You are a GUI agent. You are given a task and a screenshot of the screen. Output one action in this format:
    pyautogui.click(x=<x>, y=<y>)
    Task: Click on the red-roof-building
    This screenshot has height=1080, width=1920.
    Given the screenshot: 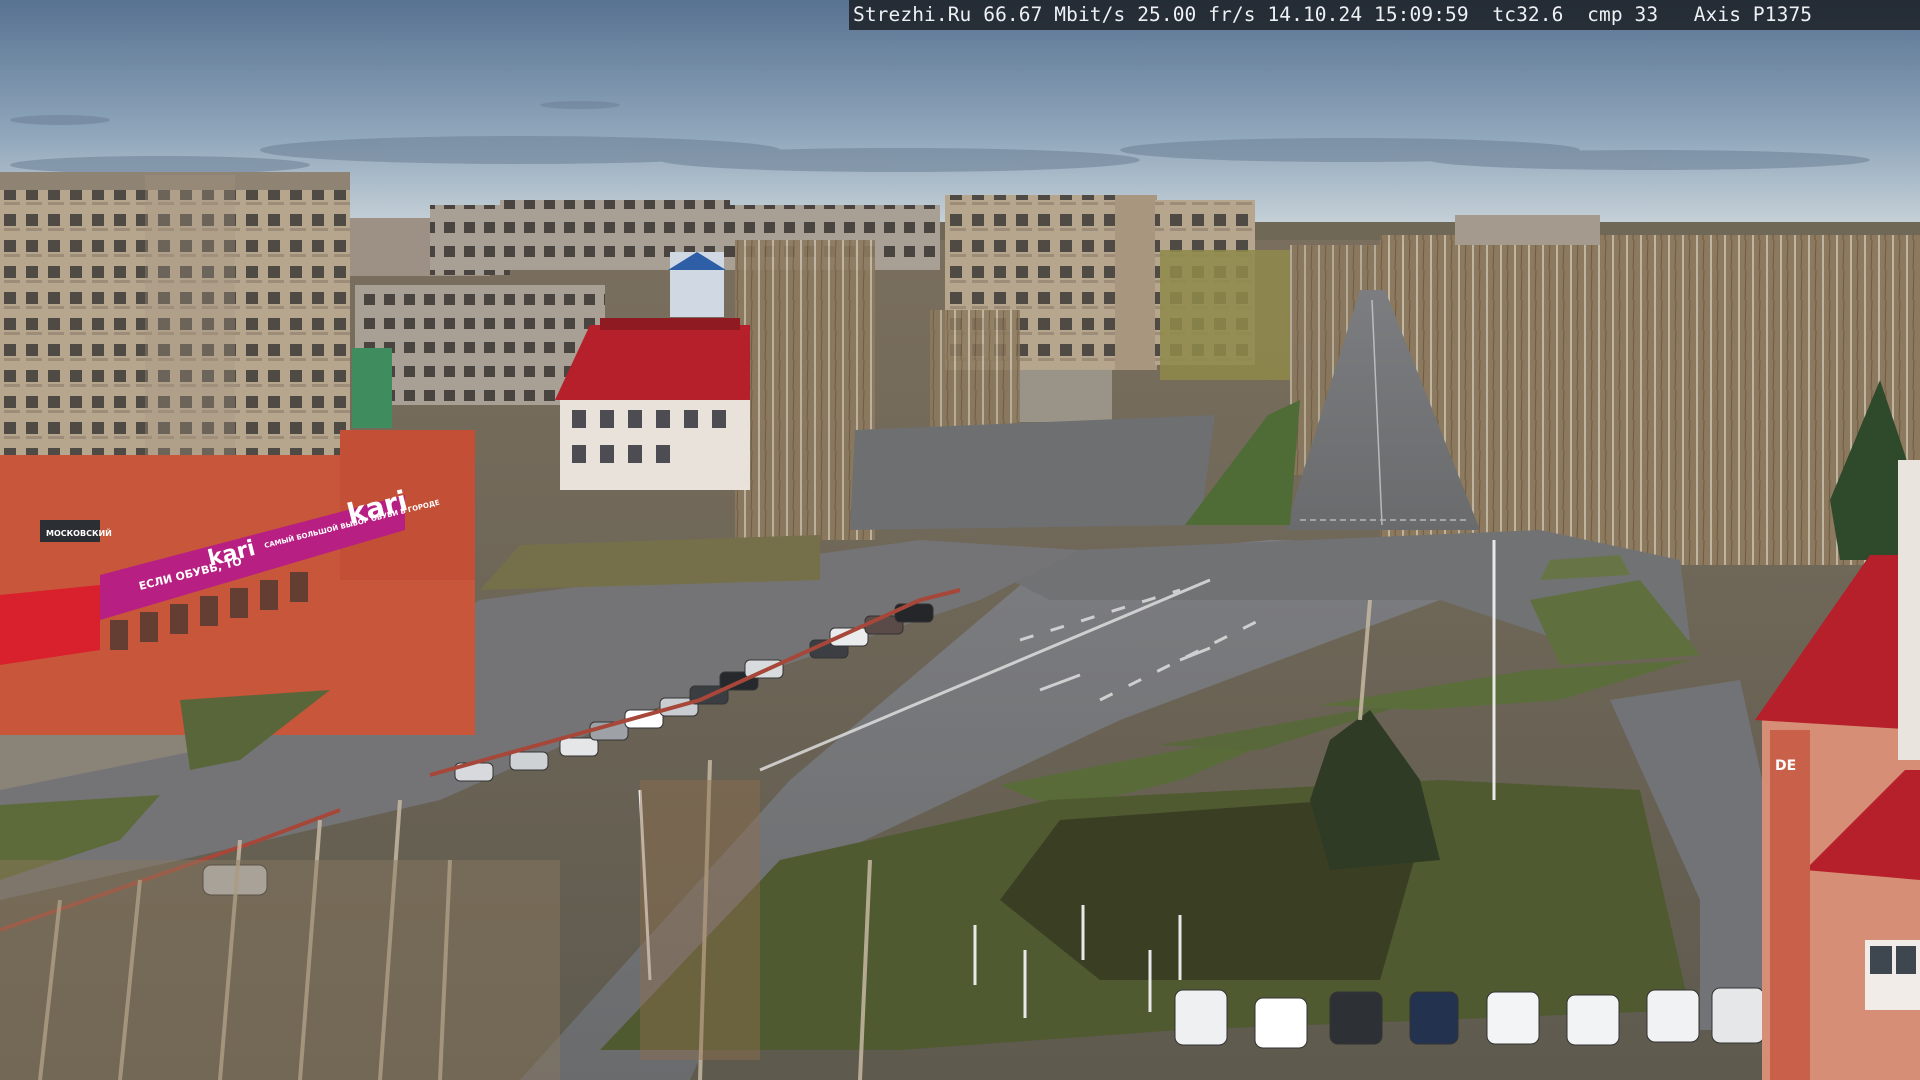 What is the action you would take?
    pyautogui.click(x=652, y=404)
    